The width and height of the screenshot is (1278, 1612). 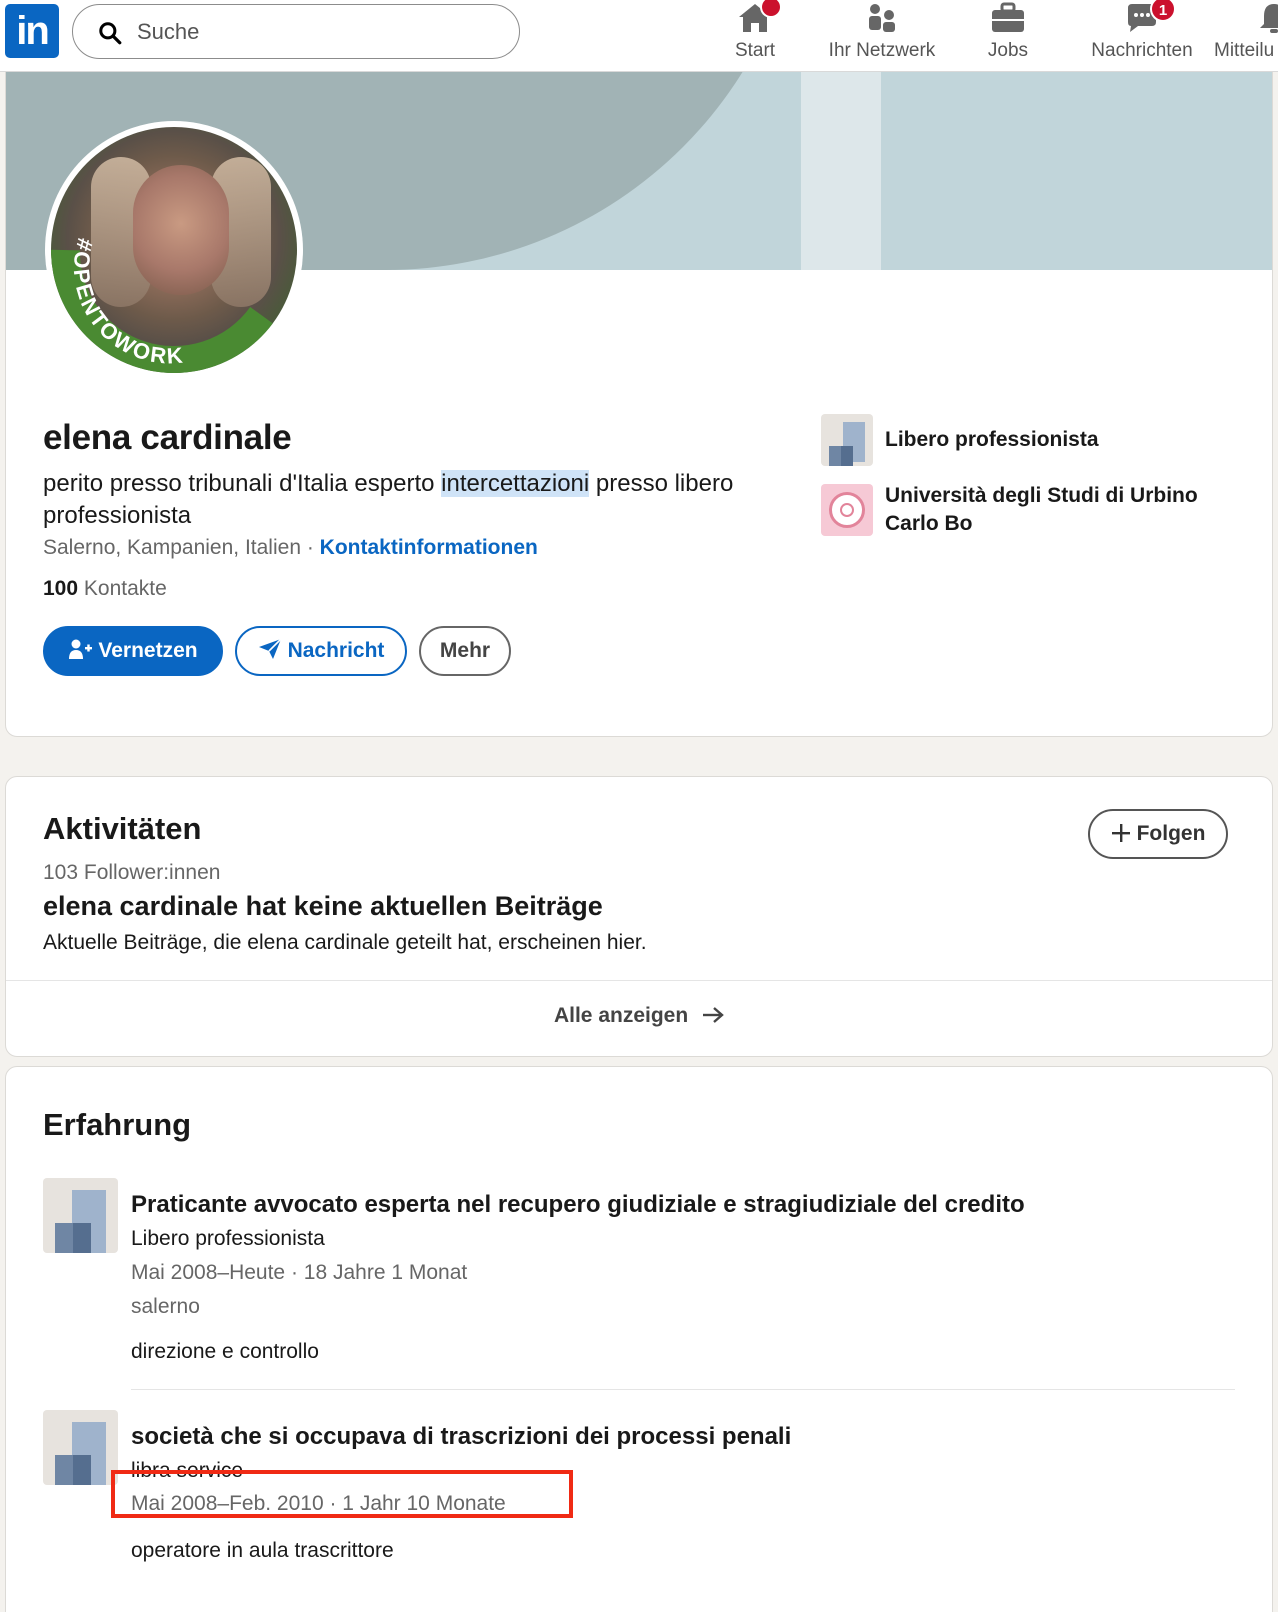 I want to click on connect-button: Vernetzen, so click(x=133, y=651).